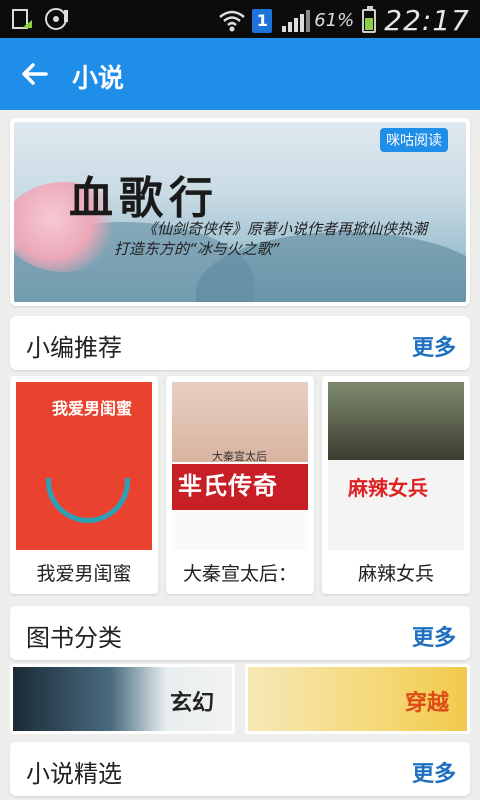 The height and width of the screenshot is (800, 480). Describe the element at coordinates (369, 19) in the screenshot. I see `battery-icon` at that location.